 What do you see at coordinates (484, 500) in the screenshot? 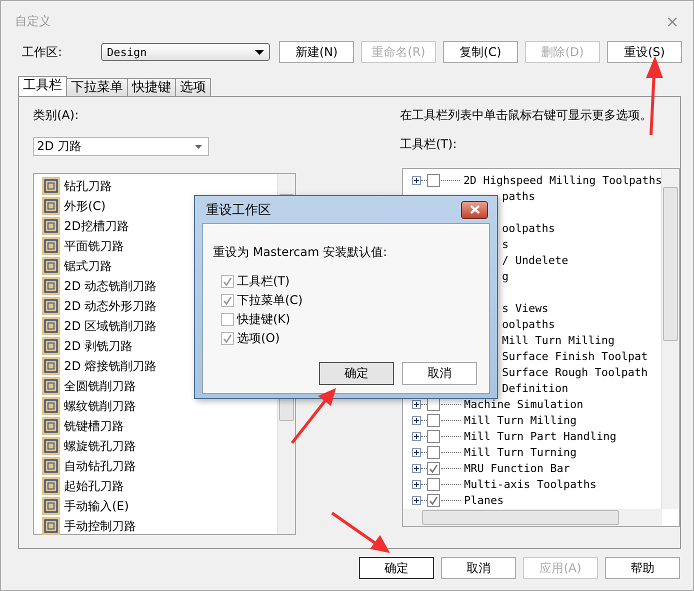
I see `tree-item: Planes` at bounding box center [484, 500].